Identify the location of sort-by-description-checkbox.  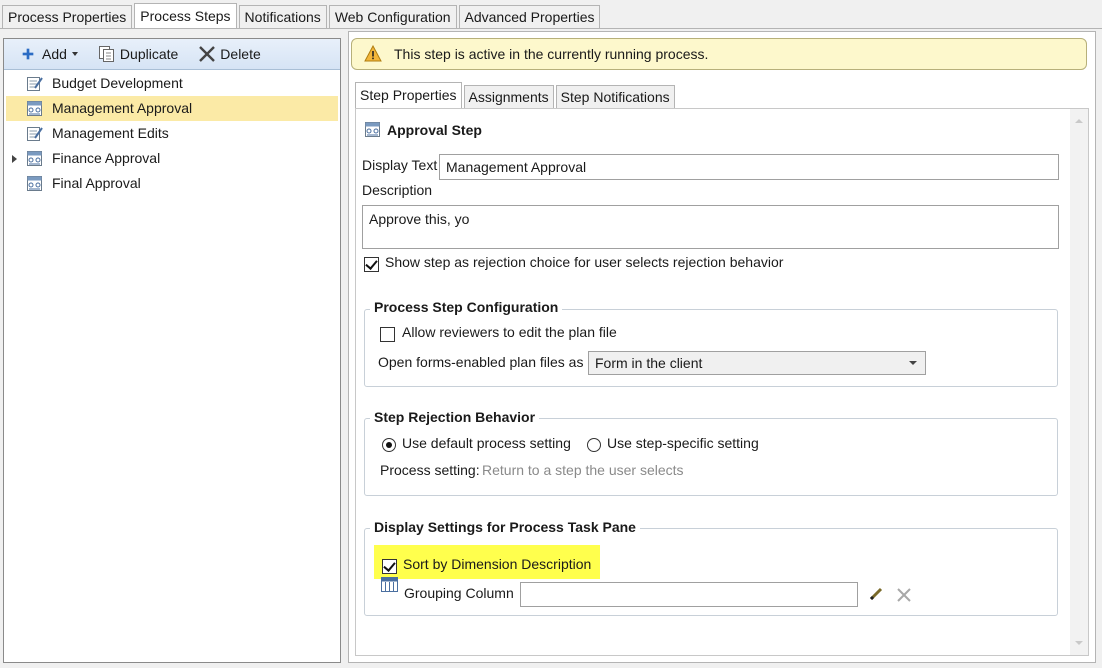
(389, 566).